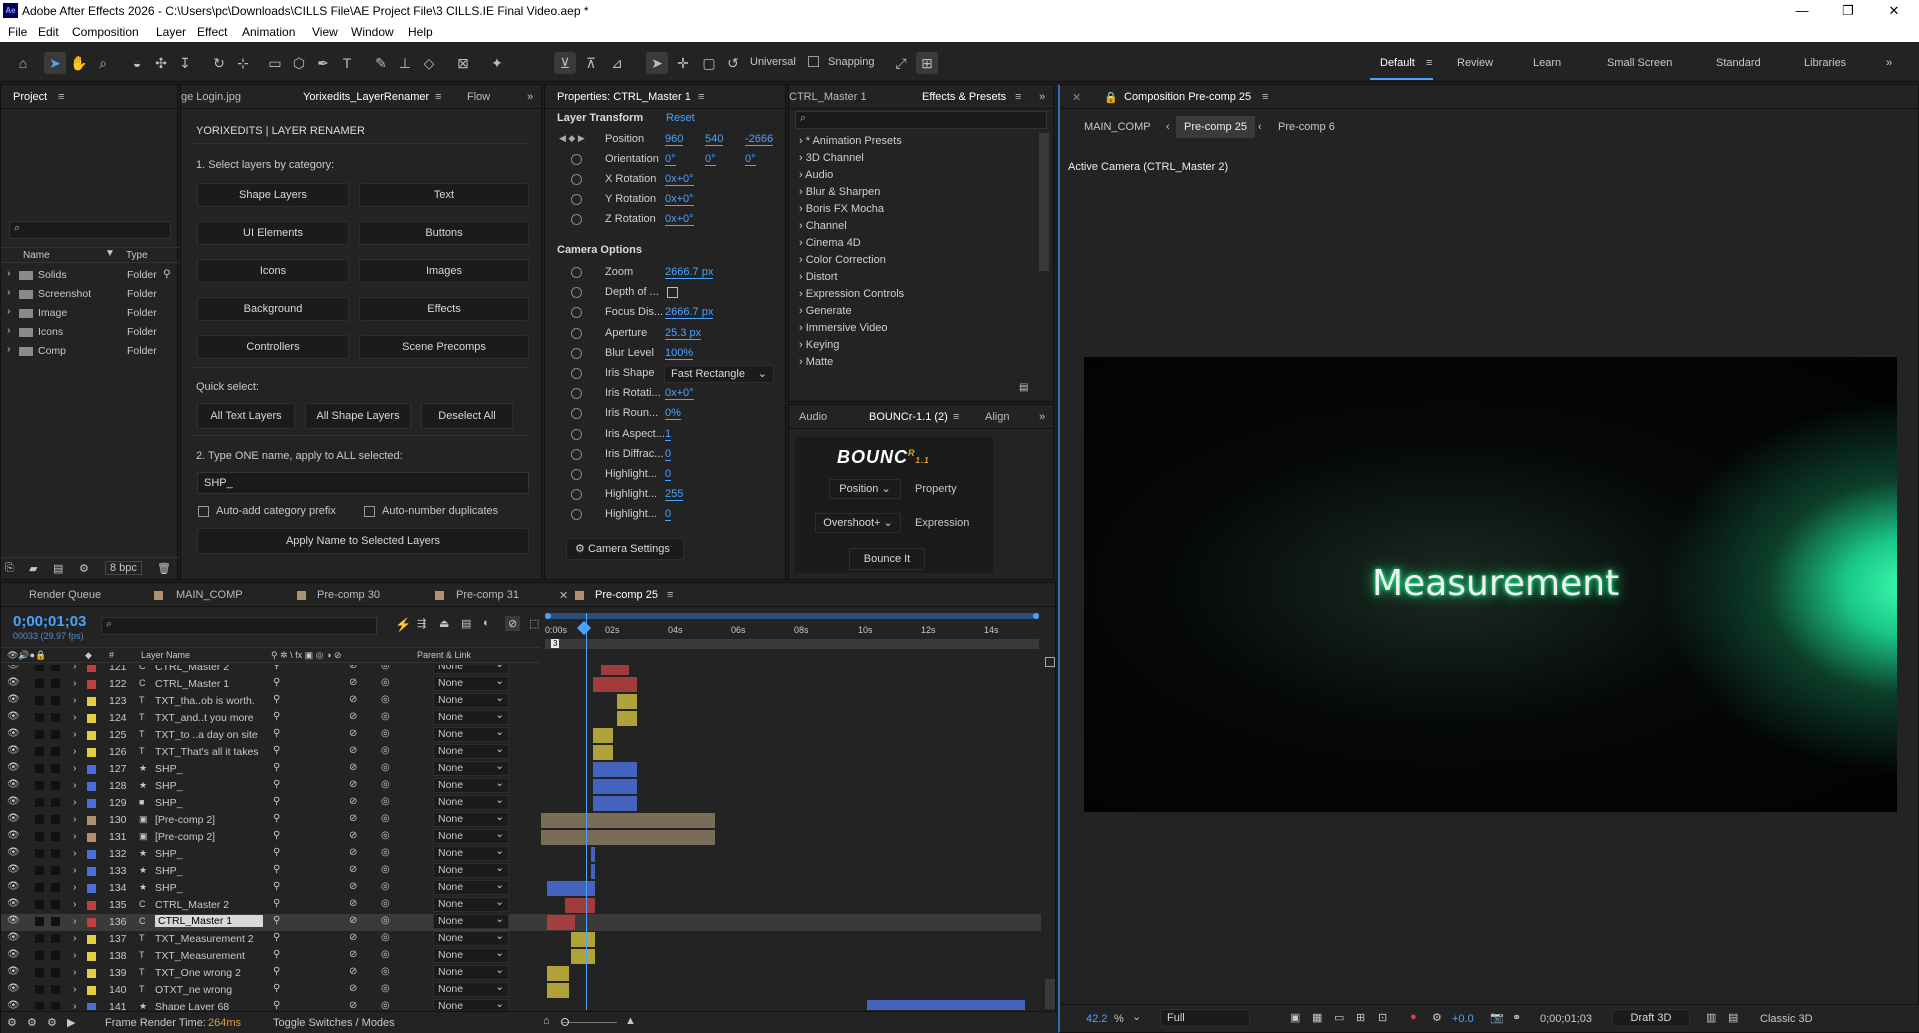 This screenshot has width=1919, height=1033. Describe the element at coordinates (103, 63) in the screenshot. I see `zoom-tool-icon: ⌕` at that location.